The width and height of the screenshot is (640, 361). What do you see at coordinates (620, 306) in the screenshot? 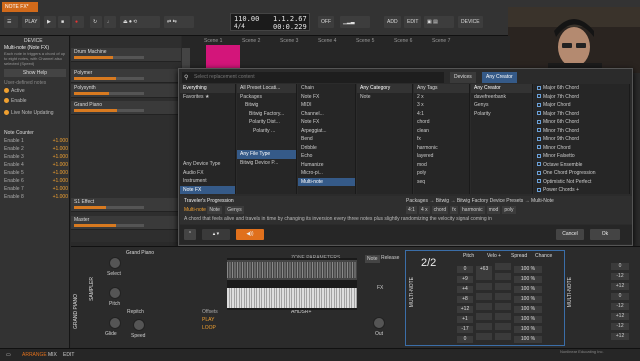
I see `pitch-cell: -12` at bounding box center [620, 306].